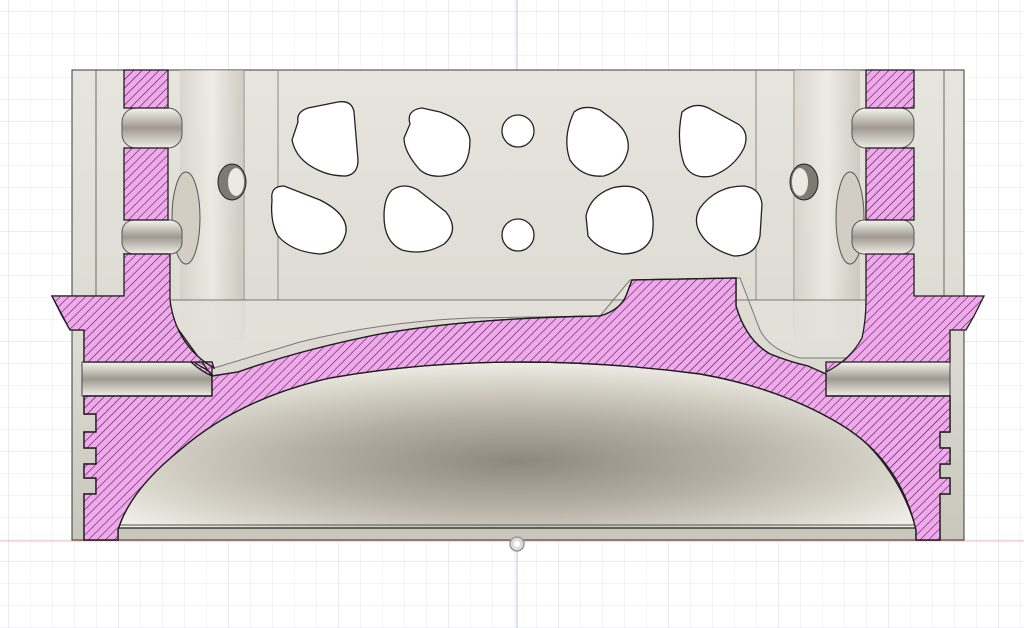  What do you see at coordinates (517, 544) in the screenshot?
I see `origin-marker` at bounding box center [517, 544].